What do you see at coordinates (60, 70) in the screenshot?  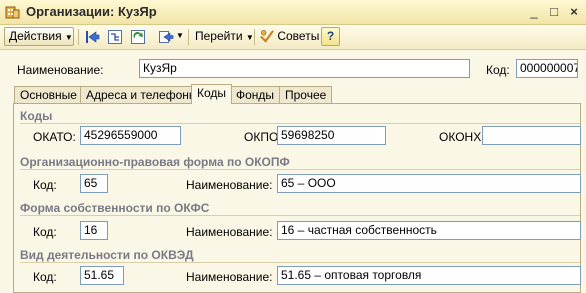 I see `name-label: Наименование:` at bounding box center [60, 70].